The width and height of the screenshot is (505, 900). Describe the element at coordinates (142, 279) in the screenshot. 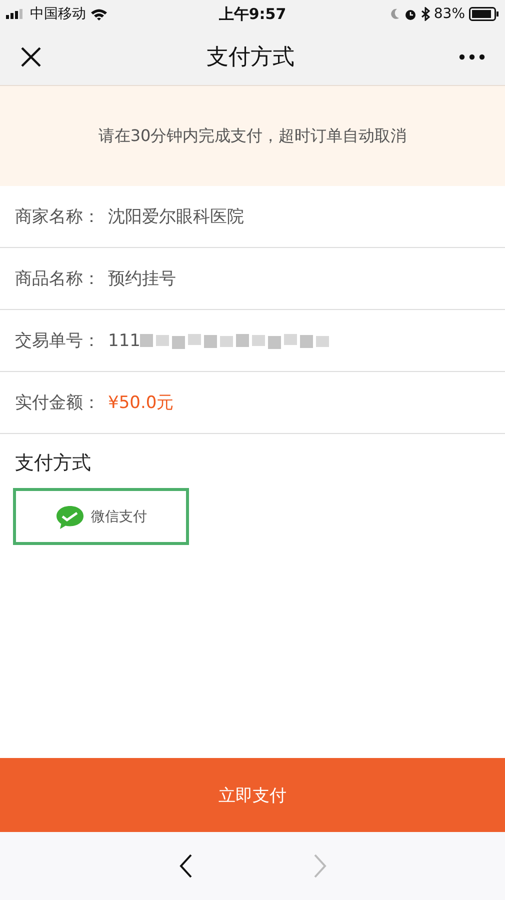

I see `field-value: 预约挂号` at that location.